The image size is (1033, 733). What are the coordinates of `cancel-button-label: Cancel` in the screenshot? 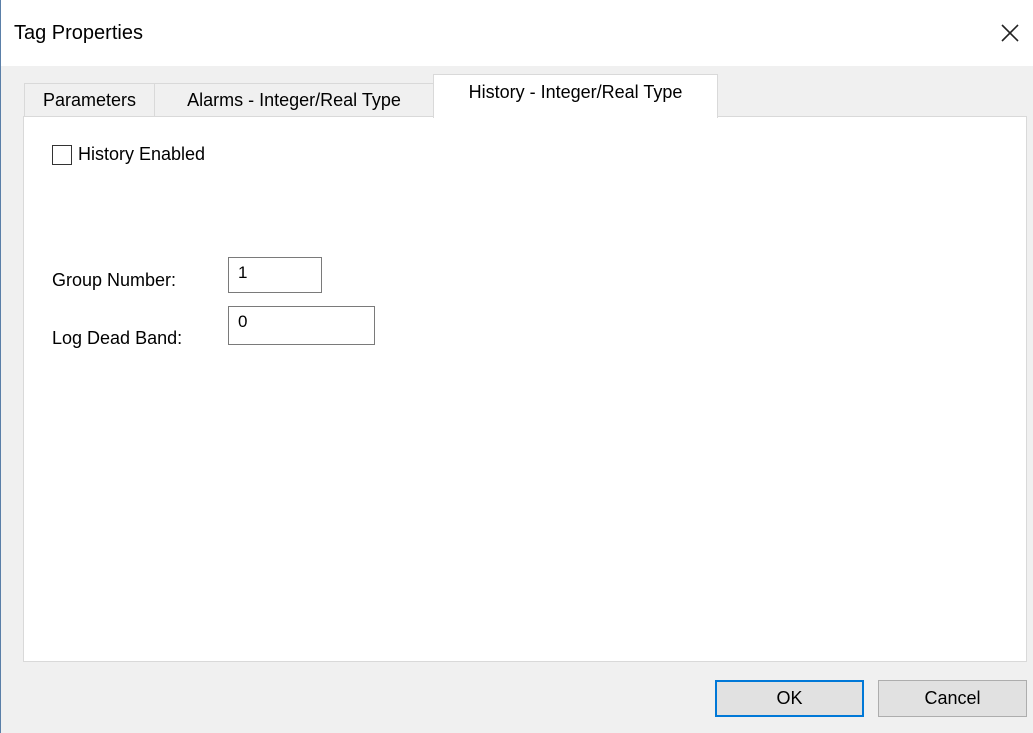 It's located at (952, 698).